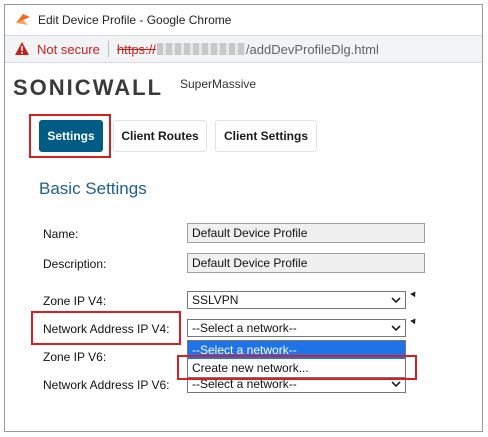  I want to click on name-field: Default Device Profile, so click(306, 233).